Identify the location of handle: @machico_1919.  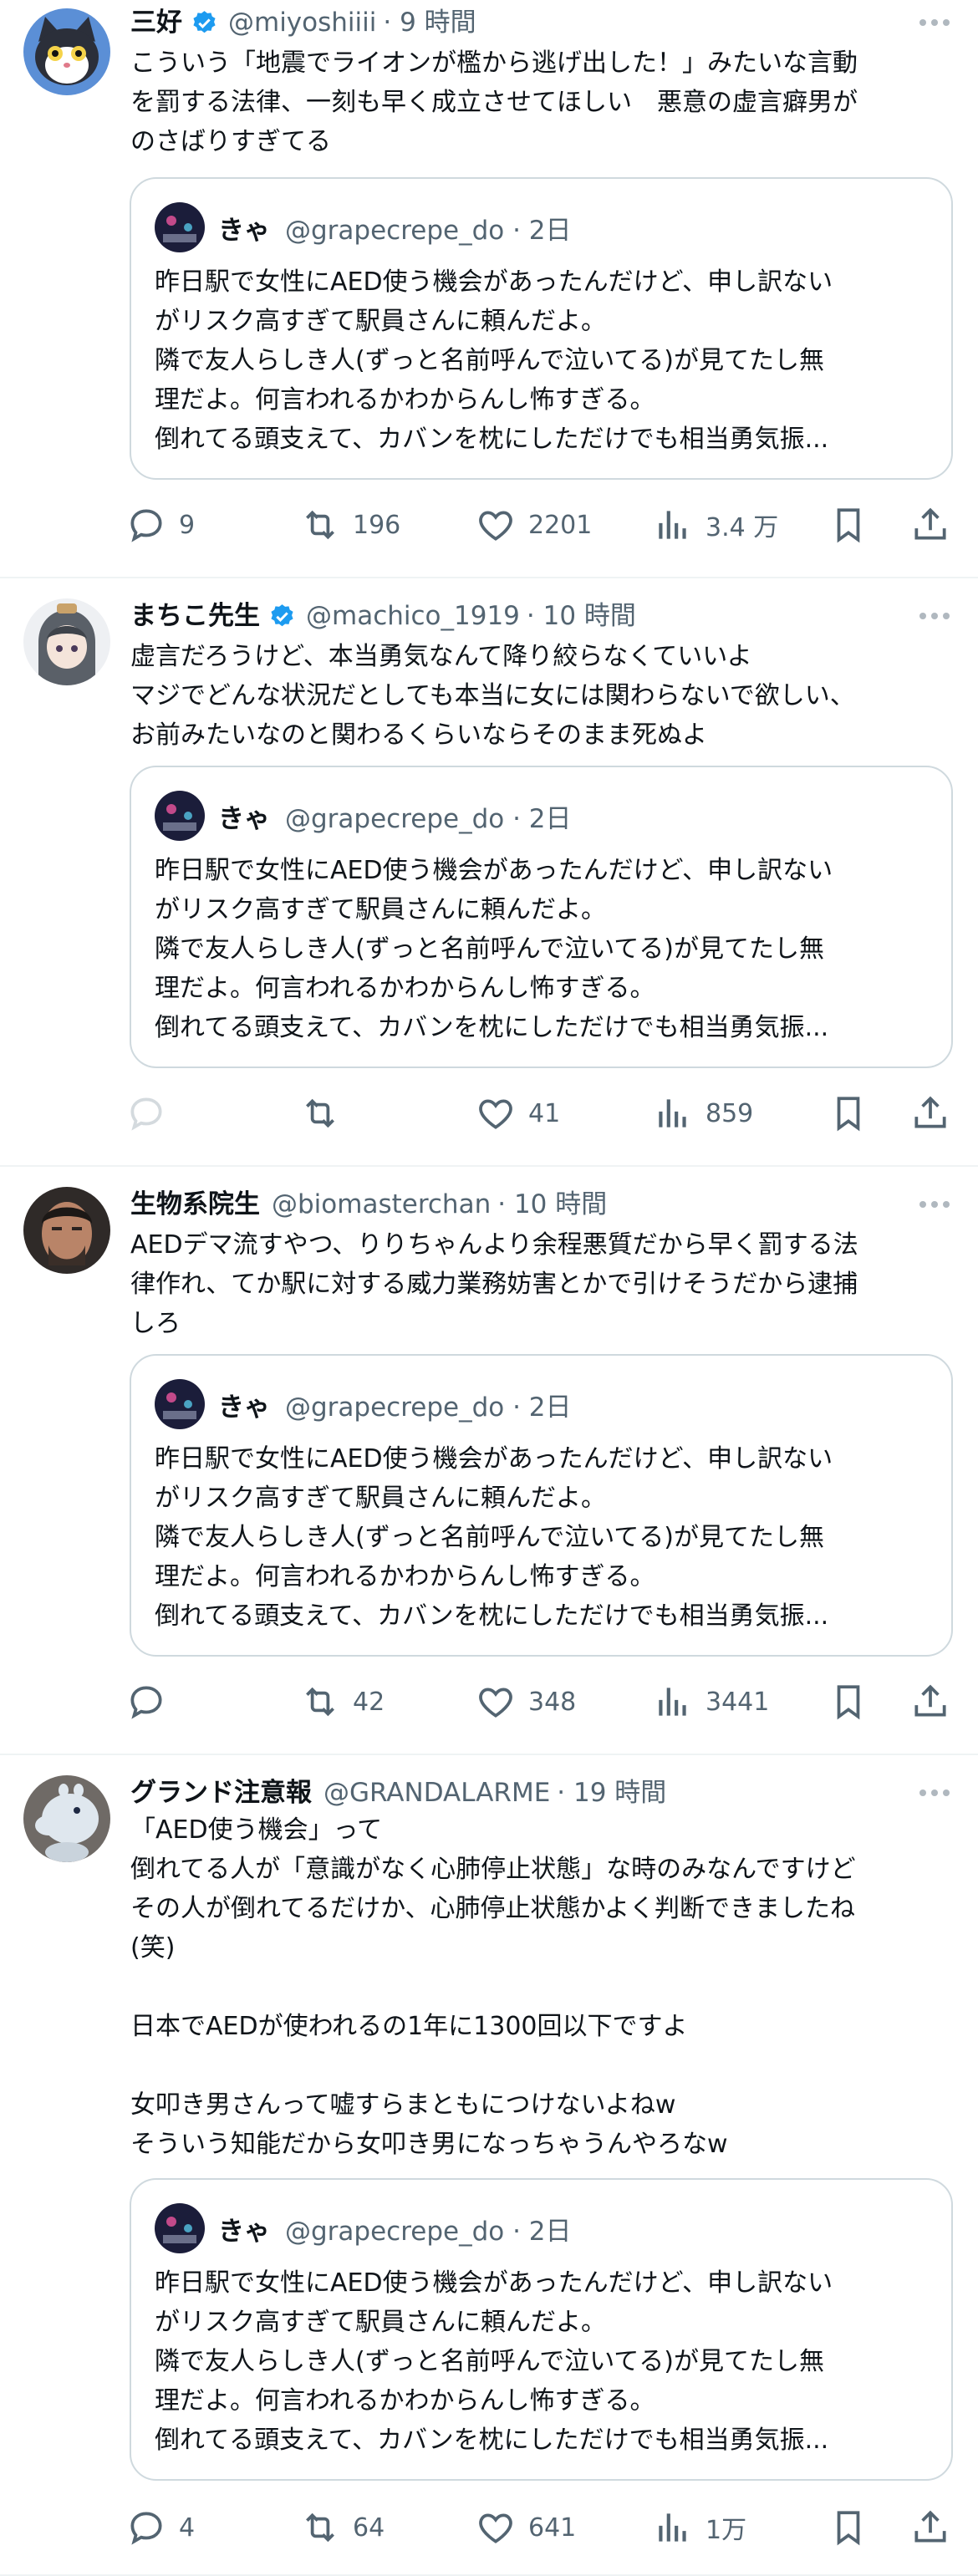
(413, 616).